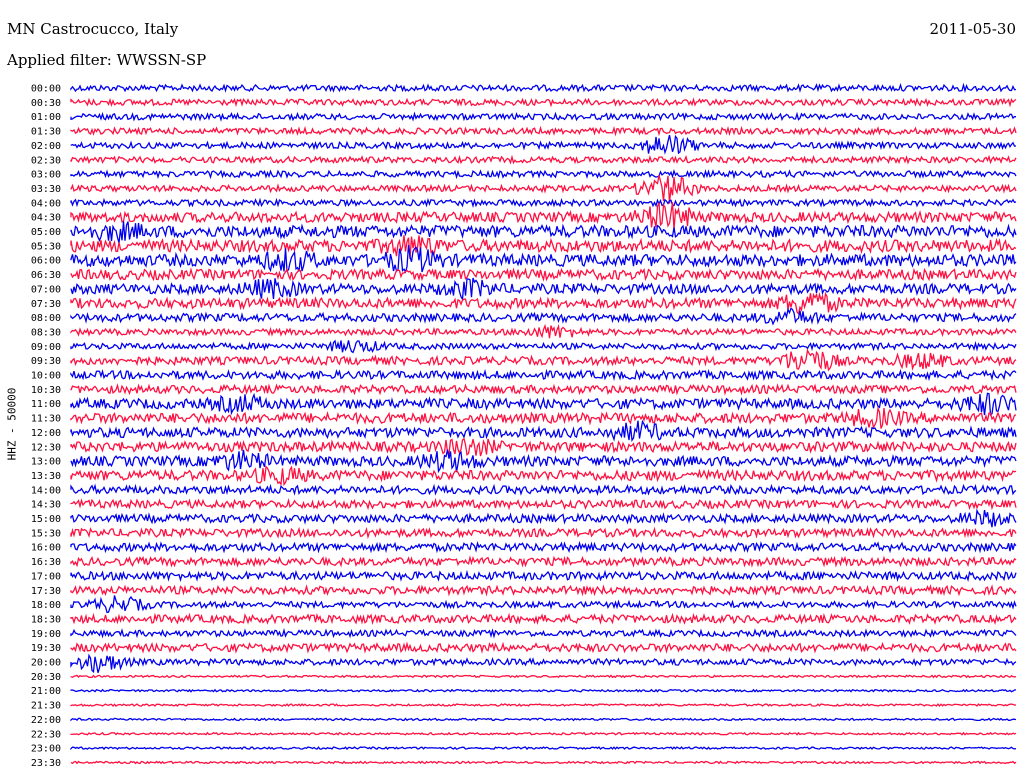  Describe the element at coordinates (46, 634) in the screenshot. I see `row-label: 19:00` at that location.